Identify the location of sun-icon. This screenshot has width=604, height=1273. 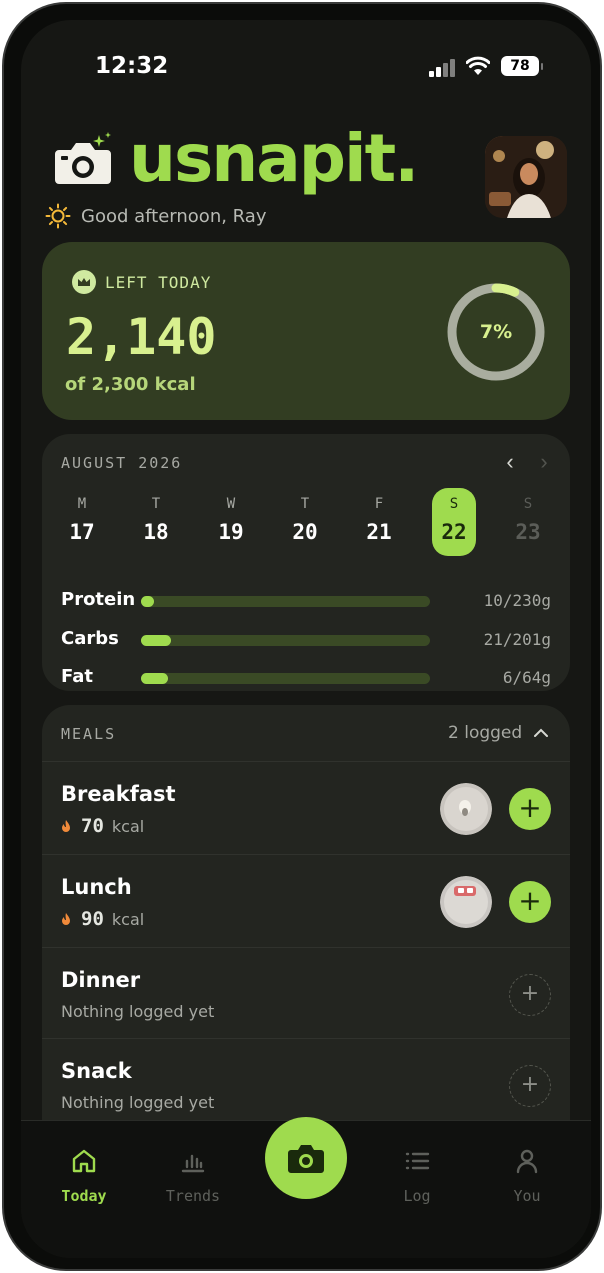
(58, 216).